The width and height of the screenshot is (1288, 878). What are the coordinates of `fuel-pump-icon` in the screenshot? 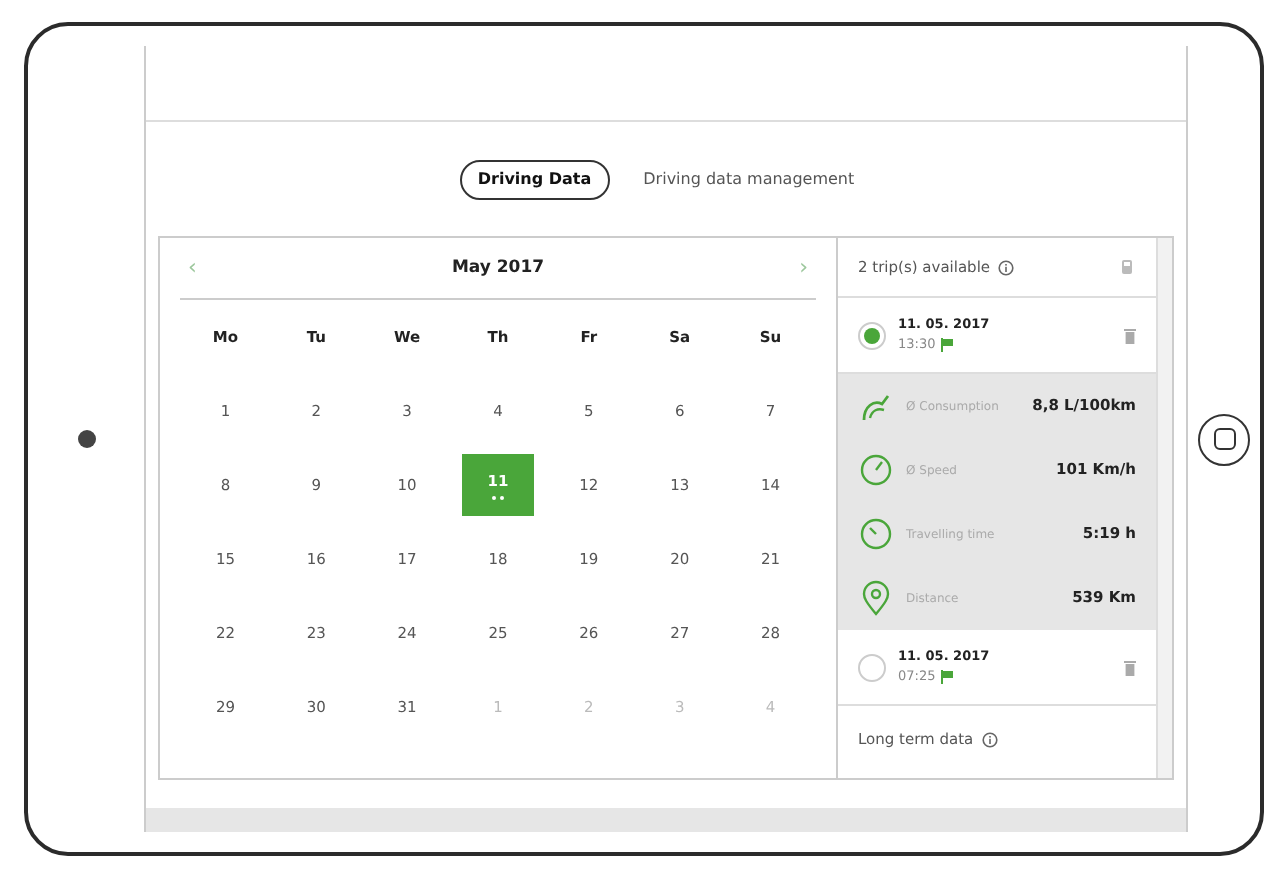 It's located at (1128, 267).